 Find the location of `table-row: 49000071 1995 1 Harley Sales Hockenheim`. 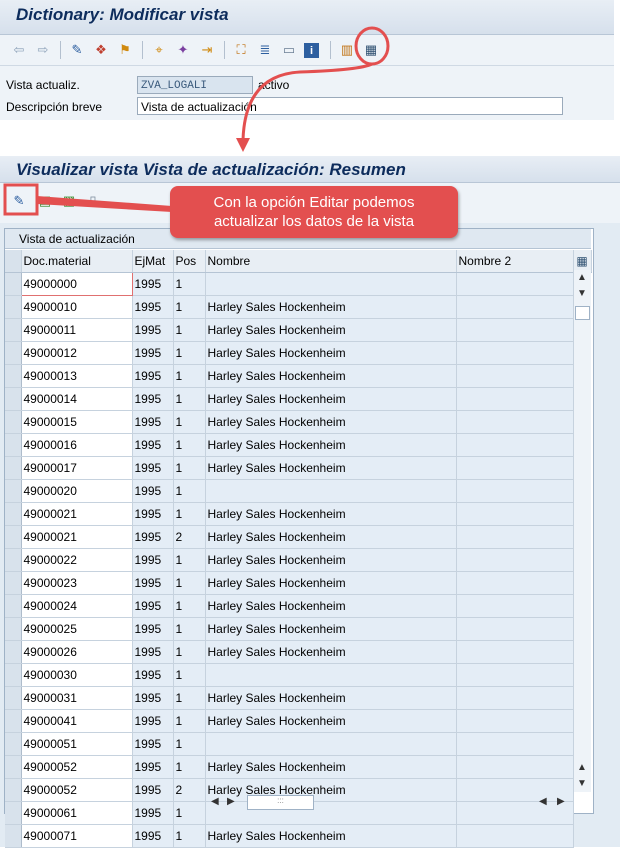

table-row: 49000071 1995 1 Harley Sales Hockenheim is located at coordinates (298, 836).